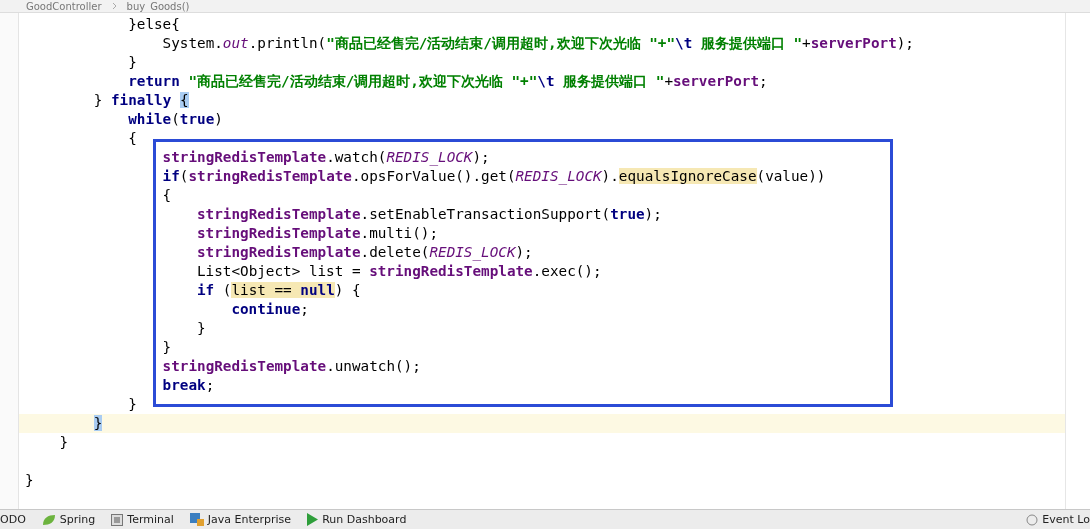 The height and width of the screenshot is (529, 1090). What do you see at coordinates (291, 366) in the screenshot?
I see `code-line: stringRedisTemplate.unwatch();` at bounding box center [291, 366].